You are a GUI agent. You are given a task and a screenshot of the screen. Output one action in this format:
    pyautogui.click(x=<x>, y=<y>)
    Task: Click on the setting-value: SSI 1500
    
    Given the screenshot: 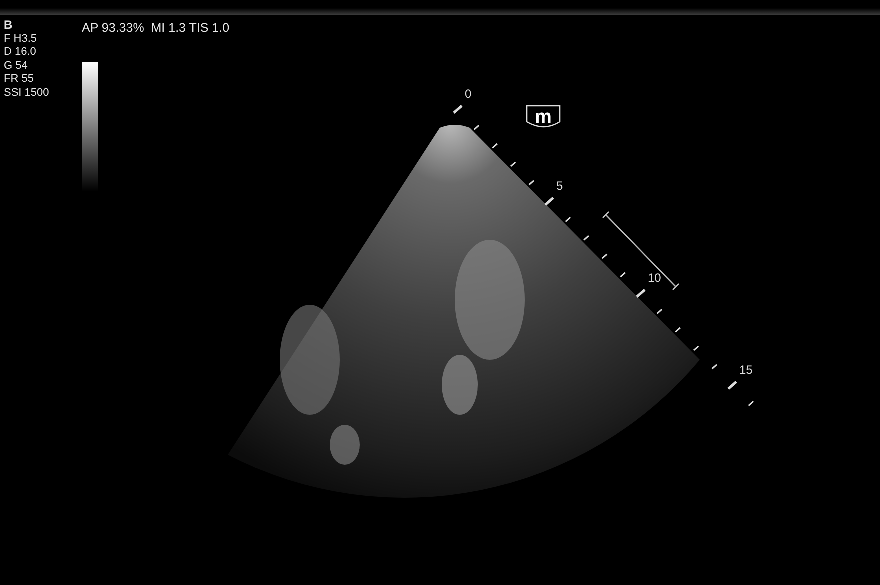 What is the action you would take?
    pyautogui.click(x=27, y=93)
    